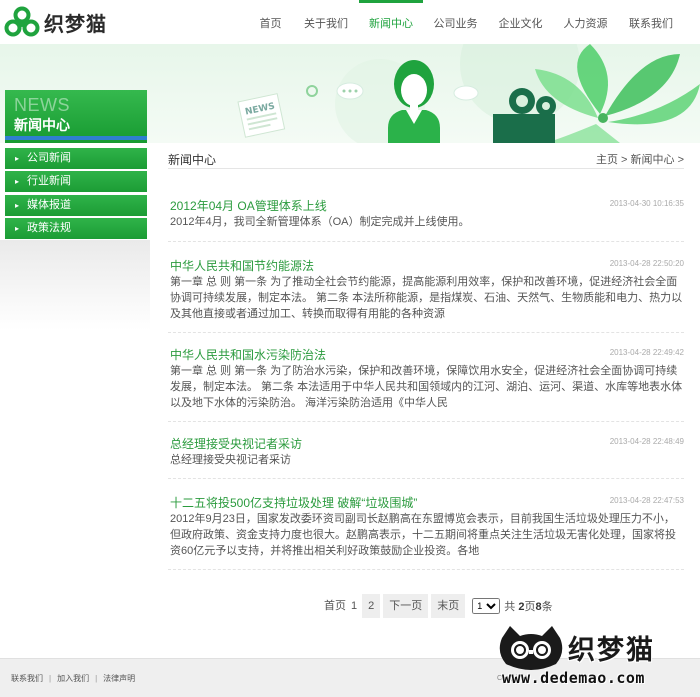 The width and height of the screenshot is (700, 697). I want to click on article-title-link: 2012年04月 OA管理体系上线, so click(248, 205).